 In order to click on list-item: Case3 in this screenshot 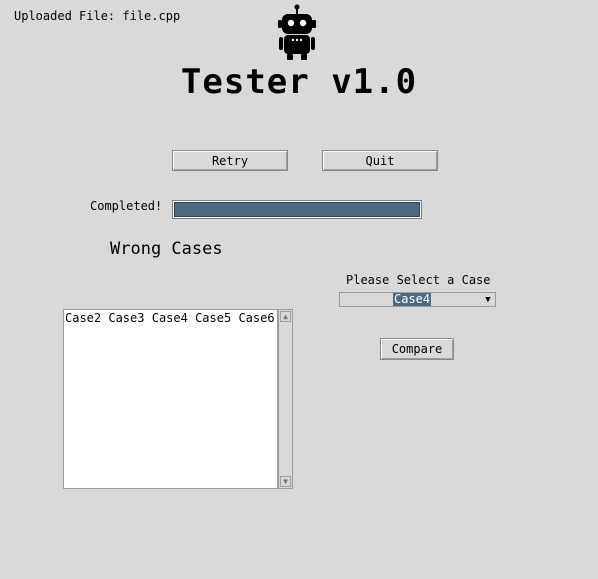, I will do `click(126, 318)`.